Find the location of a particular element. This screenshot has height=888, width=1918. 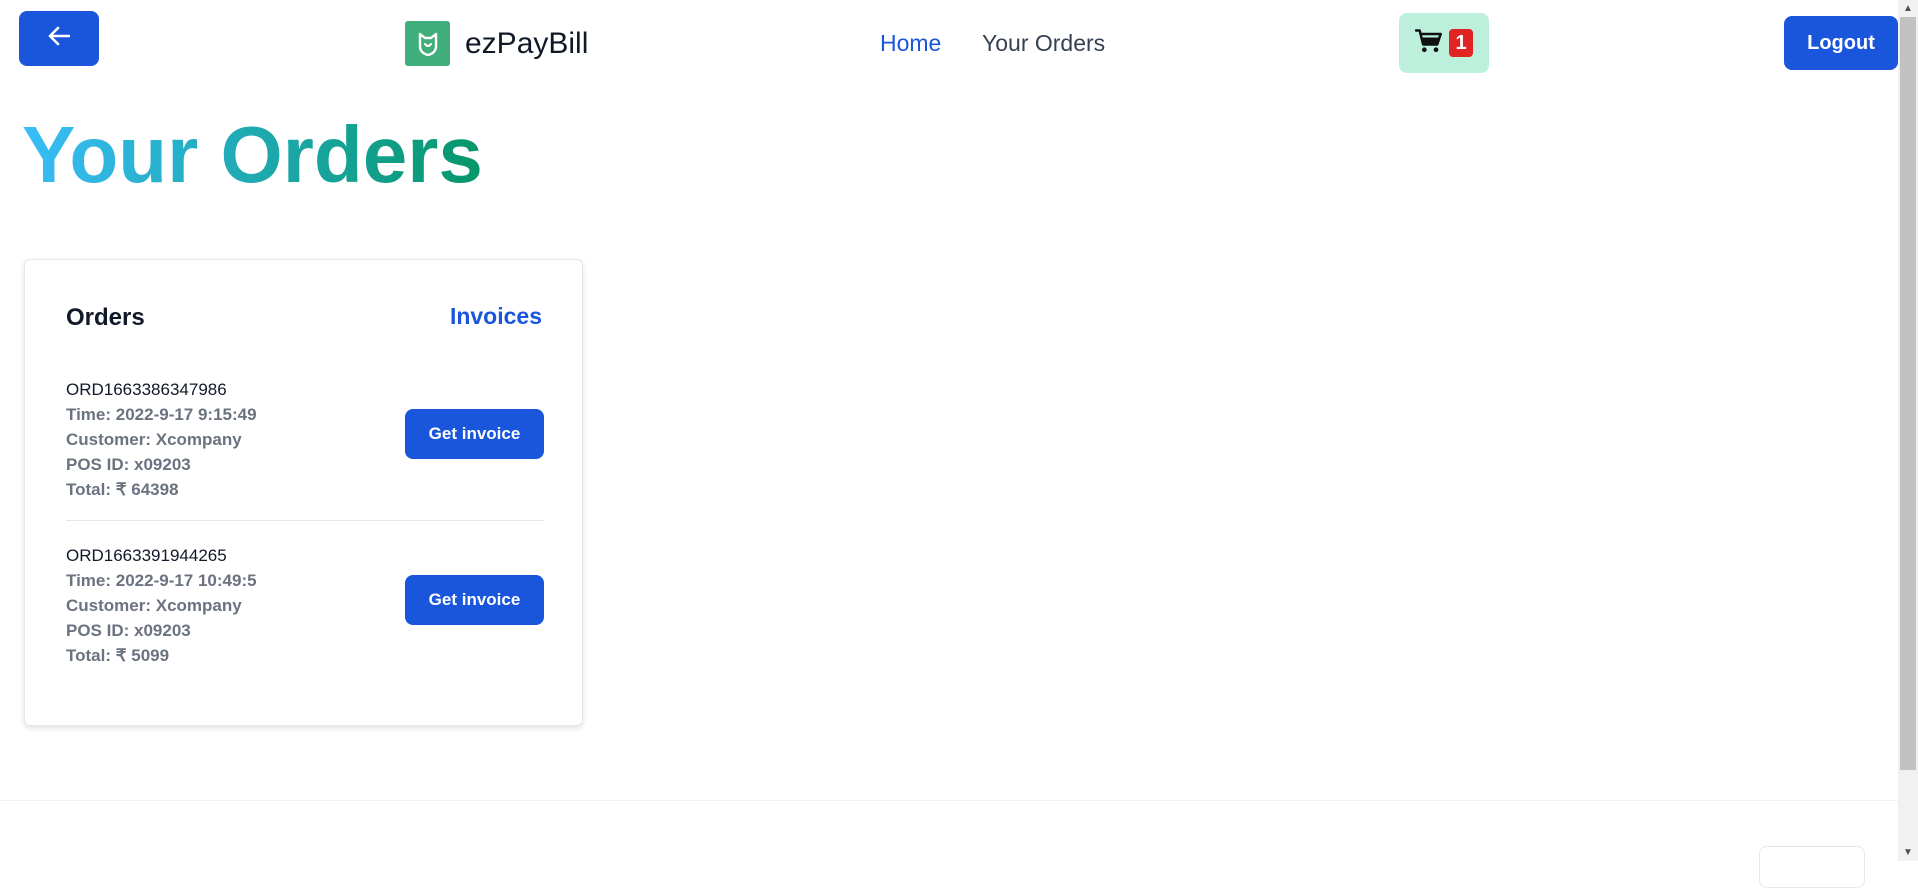

order-total: Total: ₹ 64398 is located at coordinates (122, 489).